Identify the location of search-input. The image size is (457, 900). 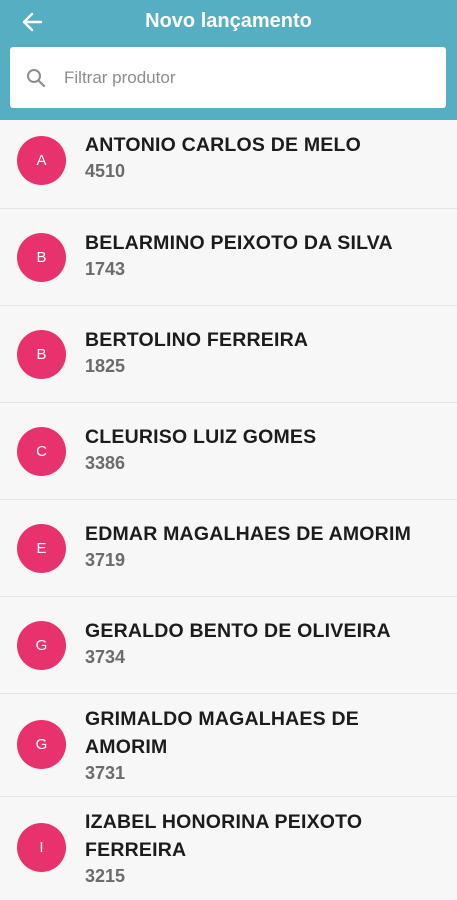
(244, 77).